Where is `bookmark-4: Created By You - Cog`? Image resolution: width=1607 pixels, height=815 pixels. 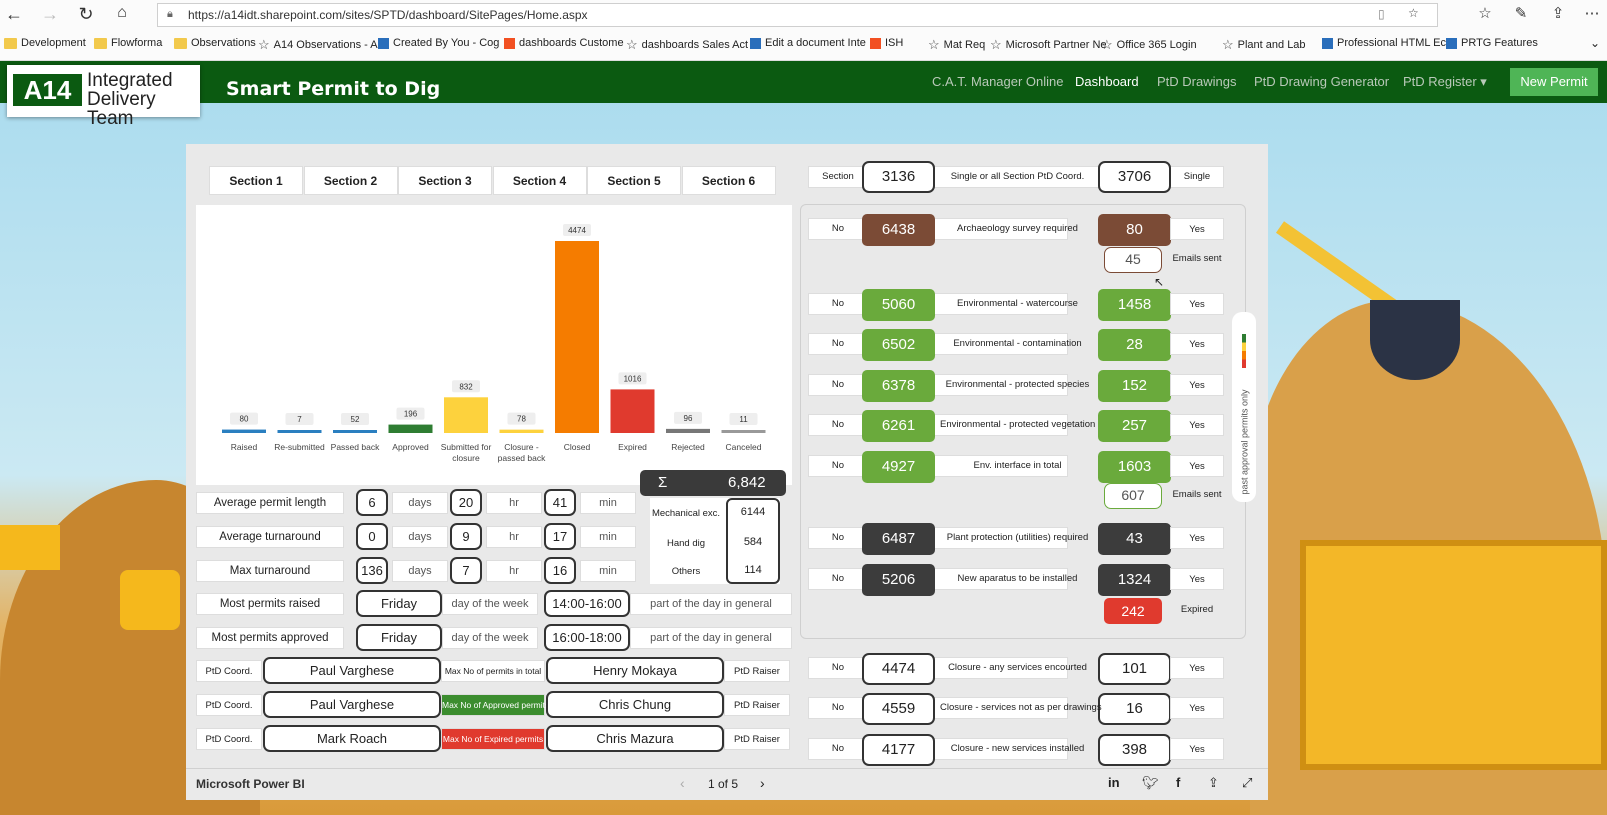 bookmark-4: Created By You - Cog is located at coordinates (438, 43).